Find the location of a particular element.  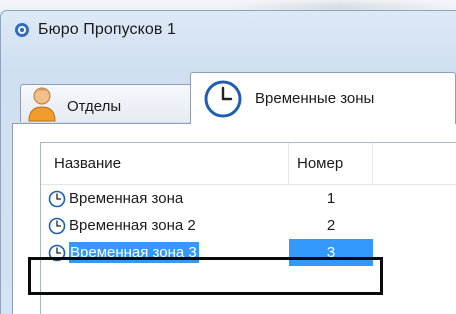

list-item-name-cell: Временная зона 3 is located at coordinates (165, 252).